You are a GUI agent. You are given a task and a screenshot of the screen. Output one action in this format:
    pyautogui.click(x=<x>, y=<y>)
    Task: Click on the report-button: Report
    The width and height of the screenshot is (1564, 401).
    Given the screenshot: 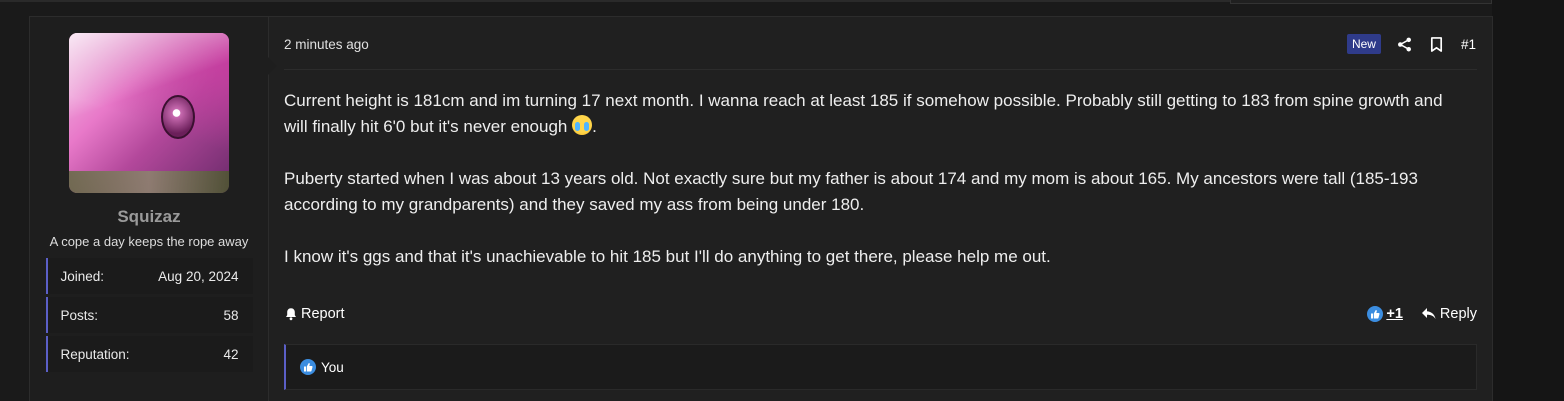 What is the action you would take?
    pyautogui.click(x=314, y=314)
    